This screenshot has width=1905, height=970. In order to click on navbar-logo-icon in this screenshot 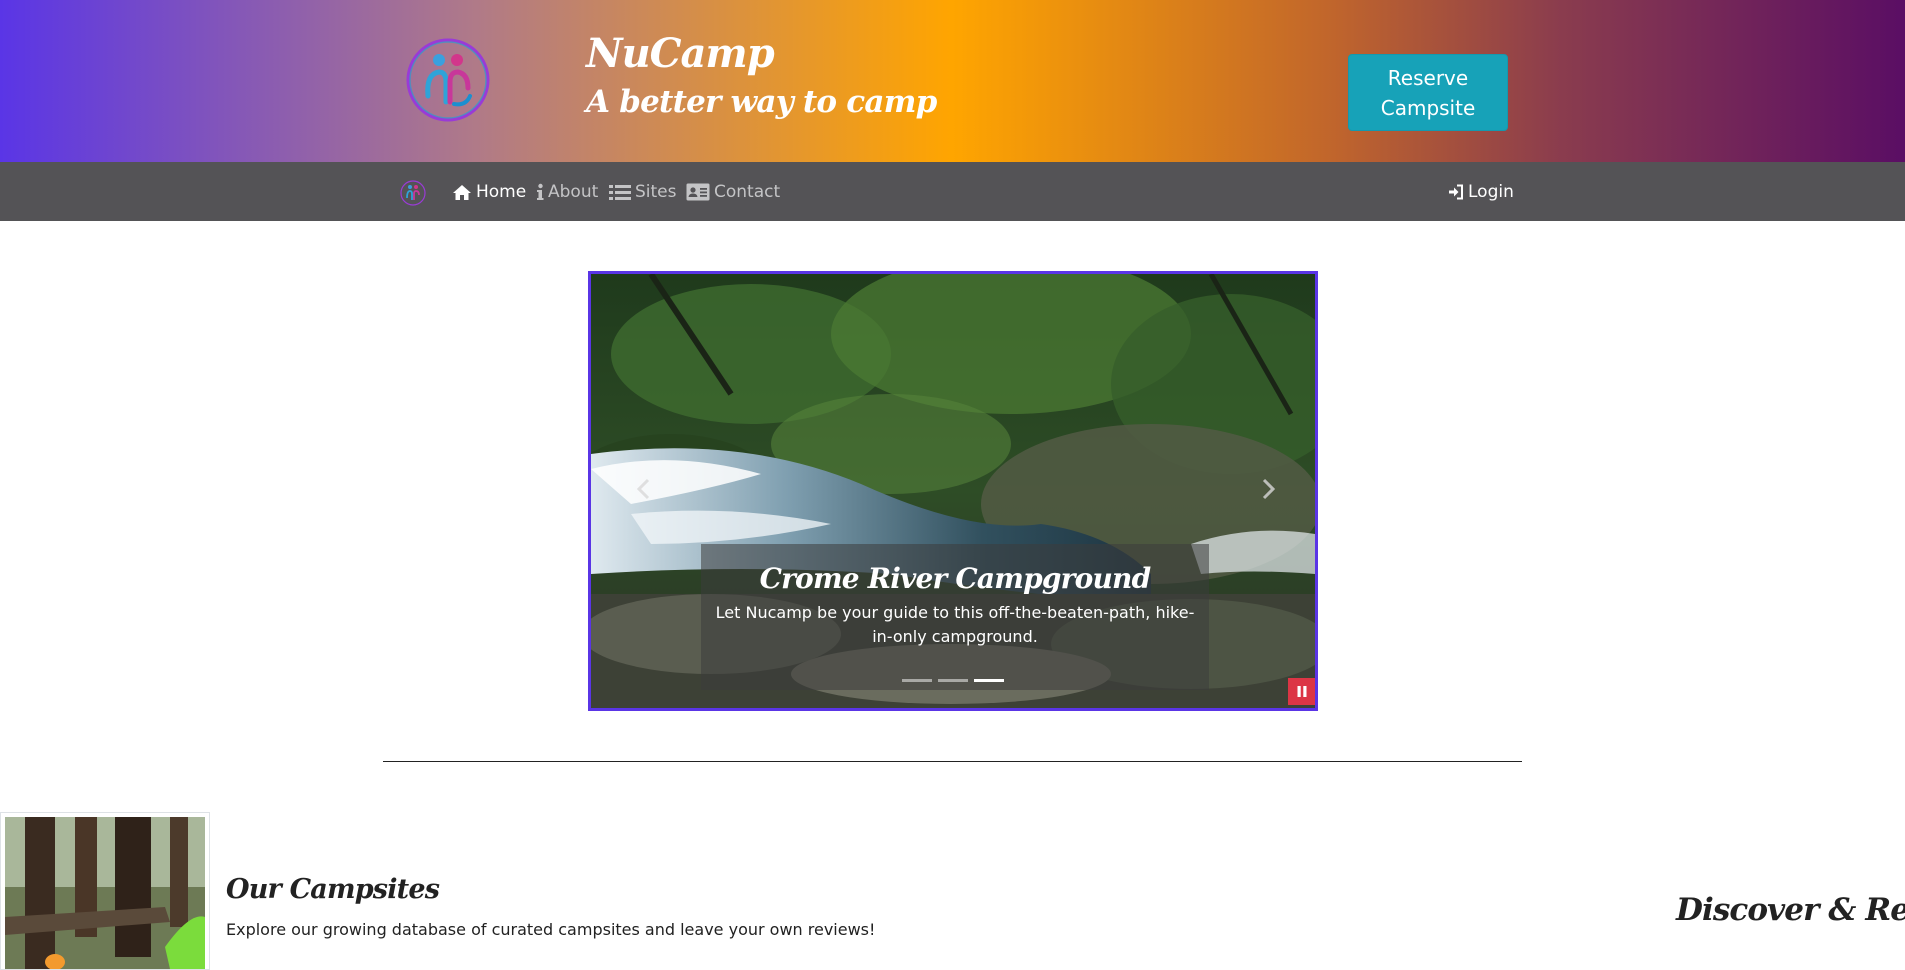, I will do `click(413, 193)`.